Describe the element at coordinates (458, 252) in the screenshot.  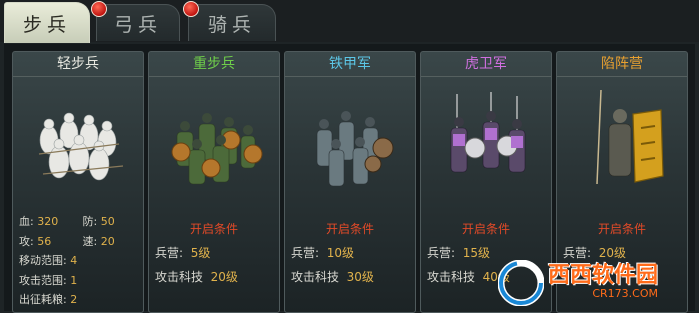
I see `barracks-requirement: 兵营: 15级` at that location.